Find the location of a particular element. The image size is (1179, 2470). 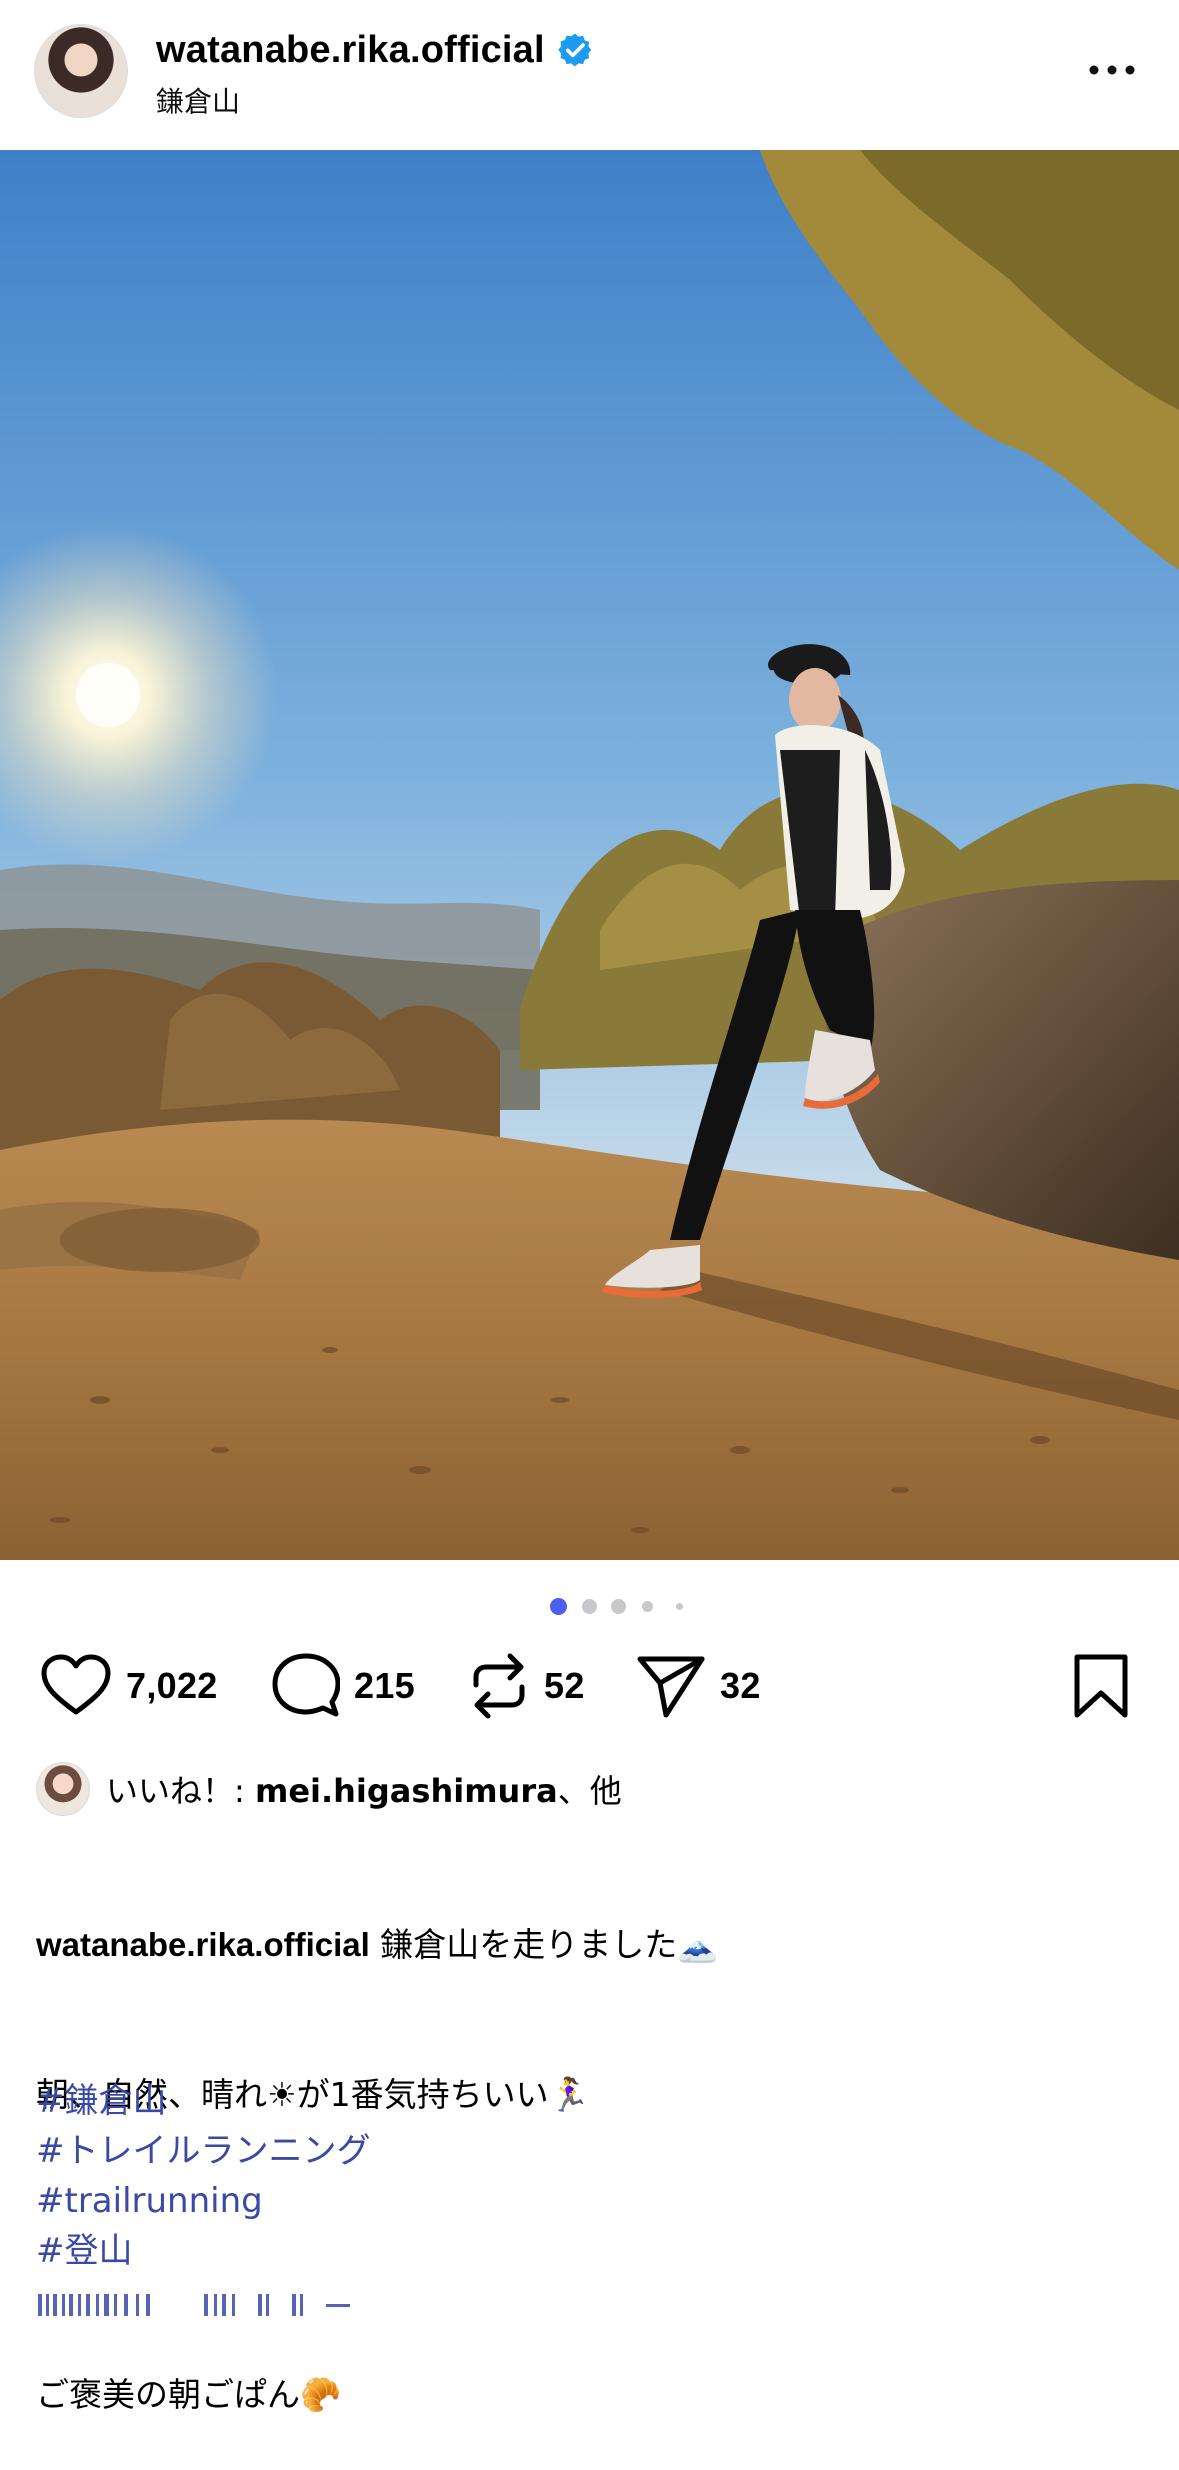

repost-icon is located at coordinates (499, 1686).